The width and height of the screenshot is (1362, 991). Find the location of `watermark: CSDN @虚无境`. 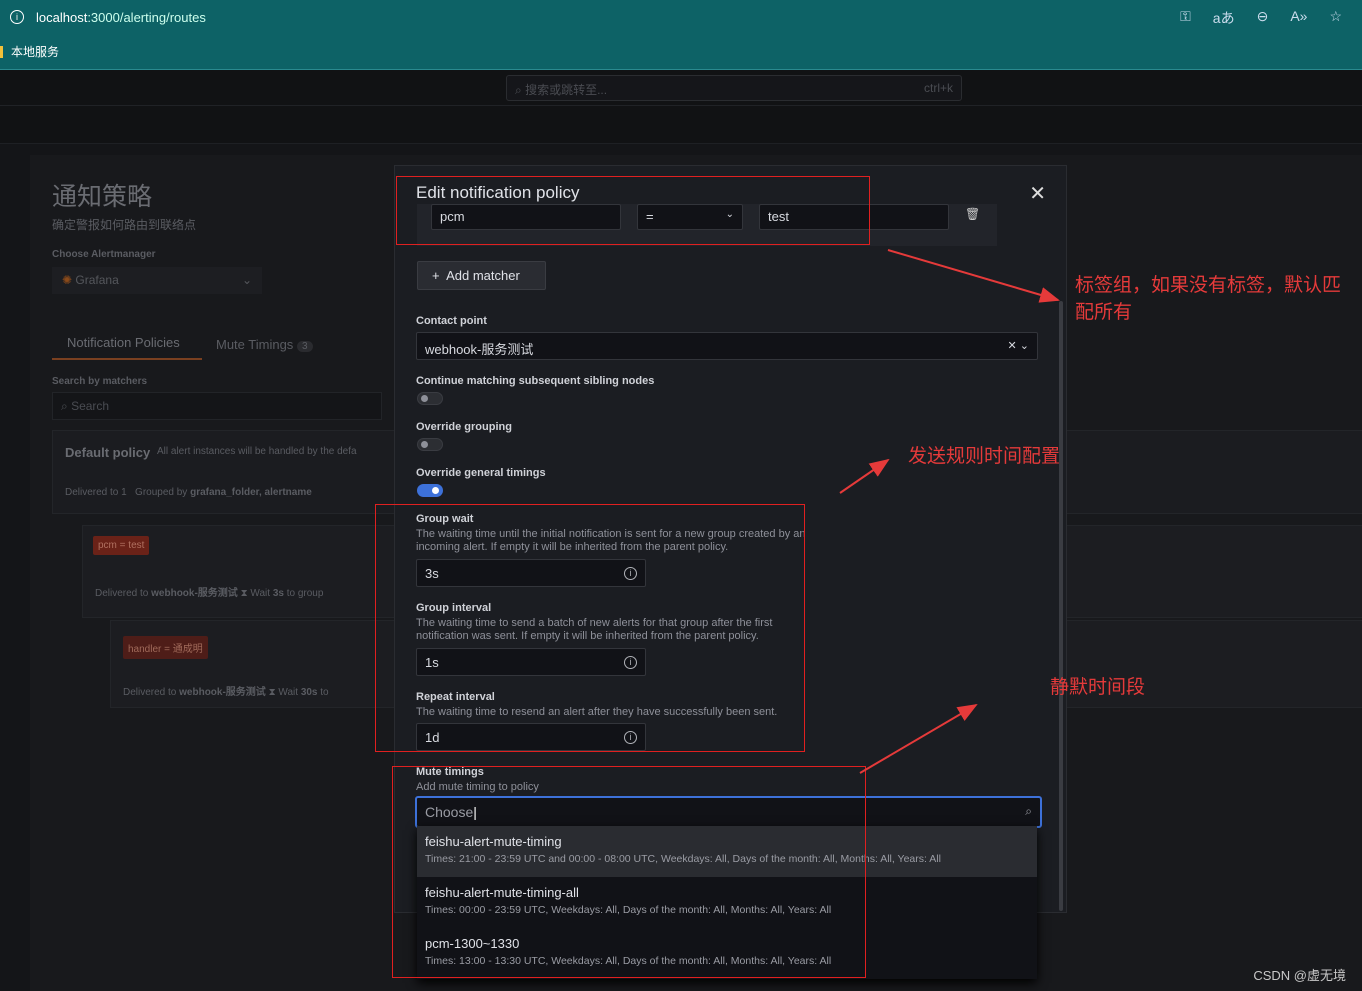

watermark: CSDN @虚无境 is located at coordinates (1299, 975).